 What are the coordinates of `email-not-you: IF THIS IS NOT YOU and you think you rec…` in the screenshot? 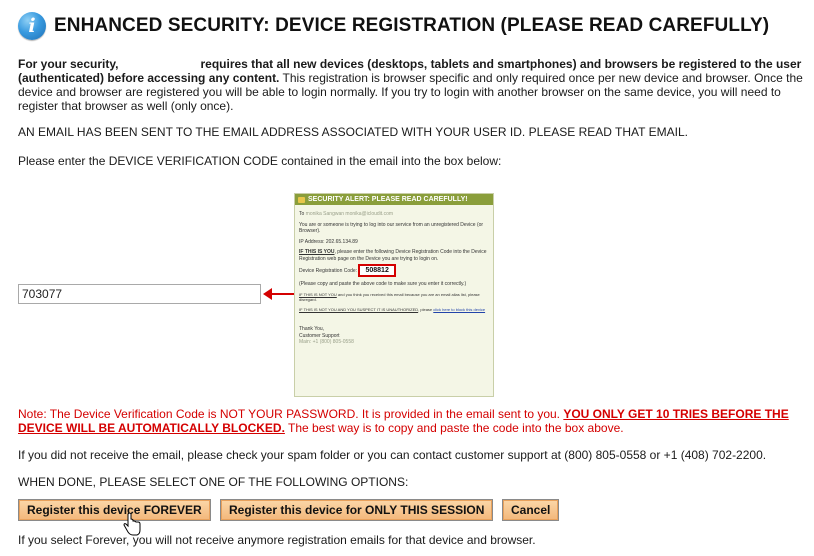 It's located at (389, 297).